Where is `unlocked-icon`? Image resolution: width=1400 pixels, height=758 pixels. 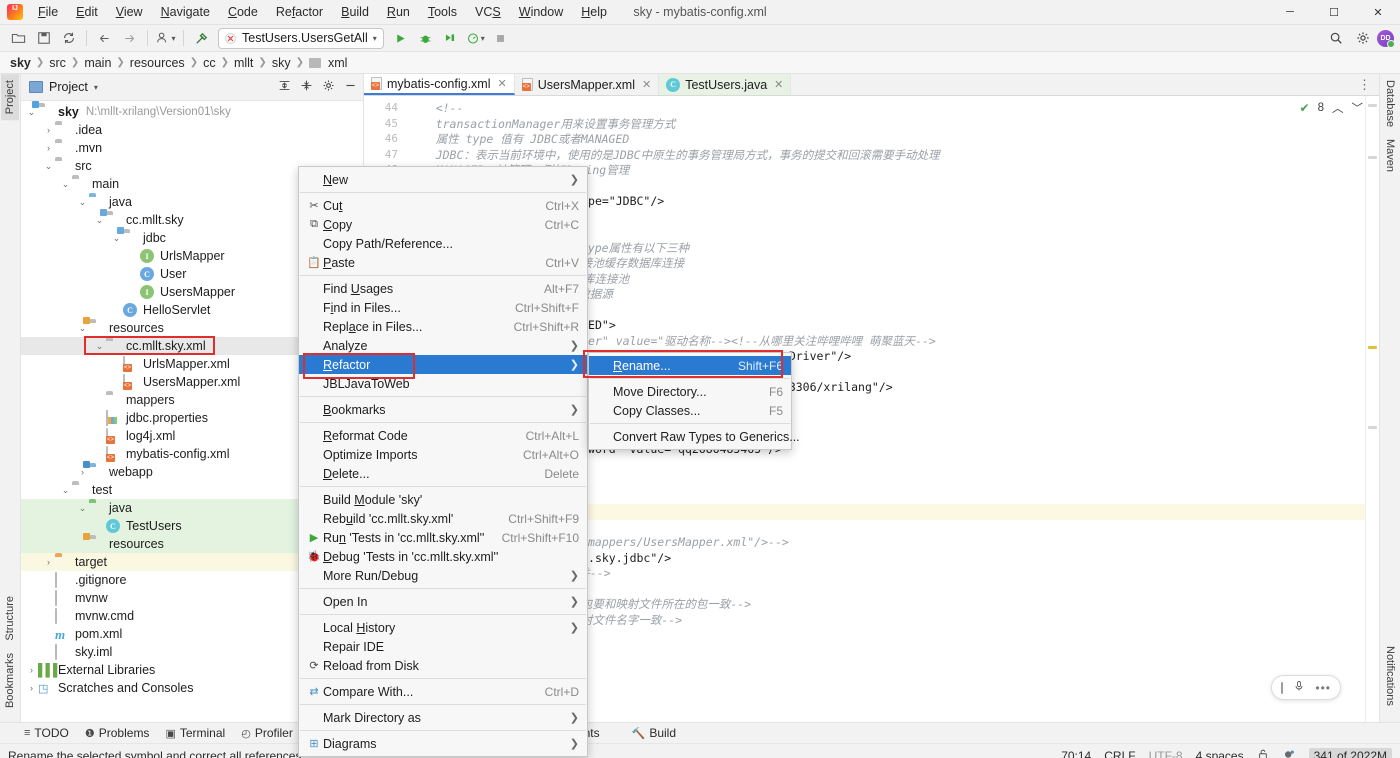
unlocked-icon is located at coordinates (1263, 753).